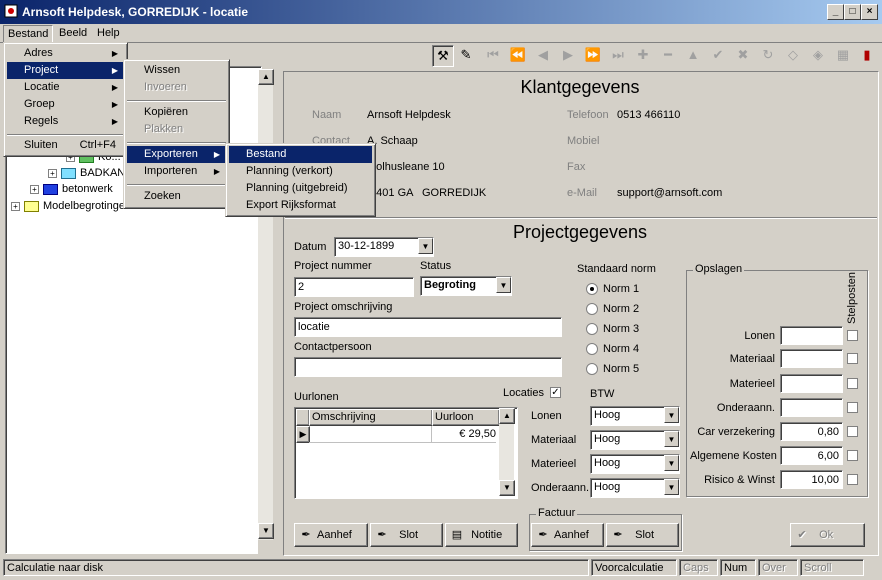 The height and width of the screenshot is (580, 882). Describe the element at coordinates (300, 188) in the screenshot. I see `menu-item-planning-uitgebreid: Planning (uitgebreid)` at that location.